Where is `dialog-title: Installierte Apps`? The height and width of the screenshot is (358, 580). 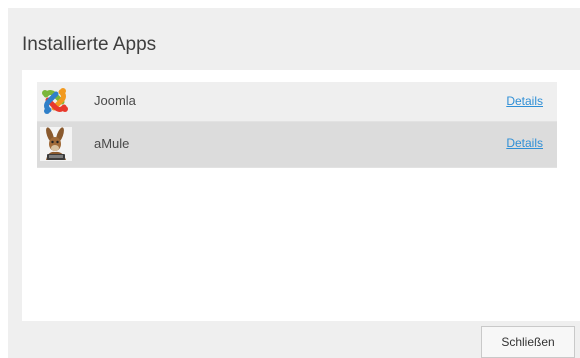 dialog-title: Installierte Apps is located at coordinates (89, 44).